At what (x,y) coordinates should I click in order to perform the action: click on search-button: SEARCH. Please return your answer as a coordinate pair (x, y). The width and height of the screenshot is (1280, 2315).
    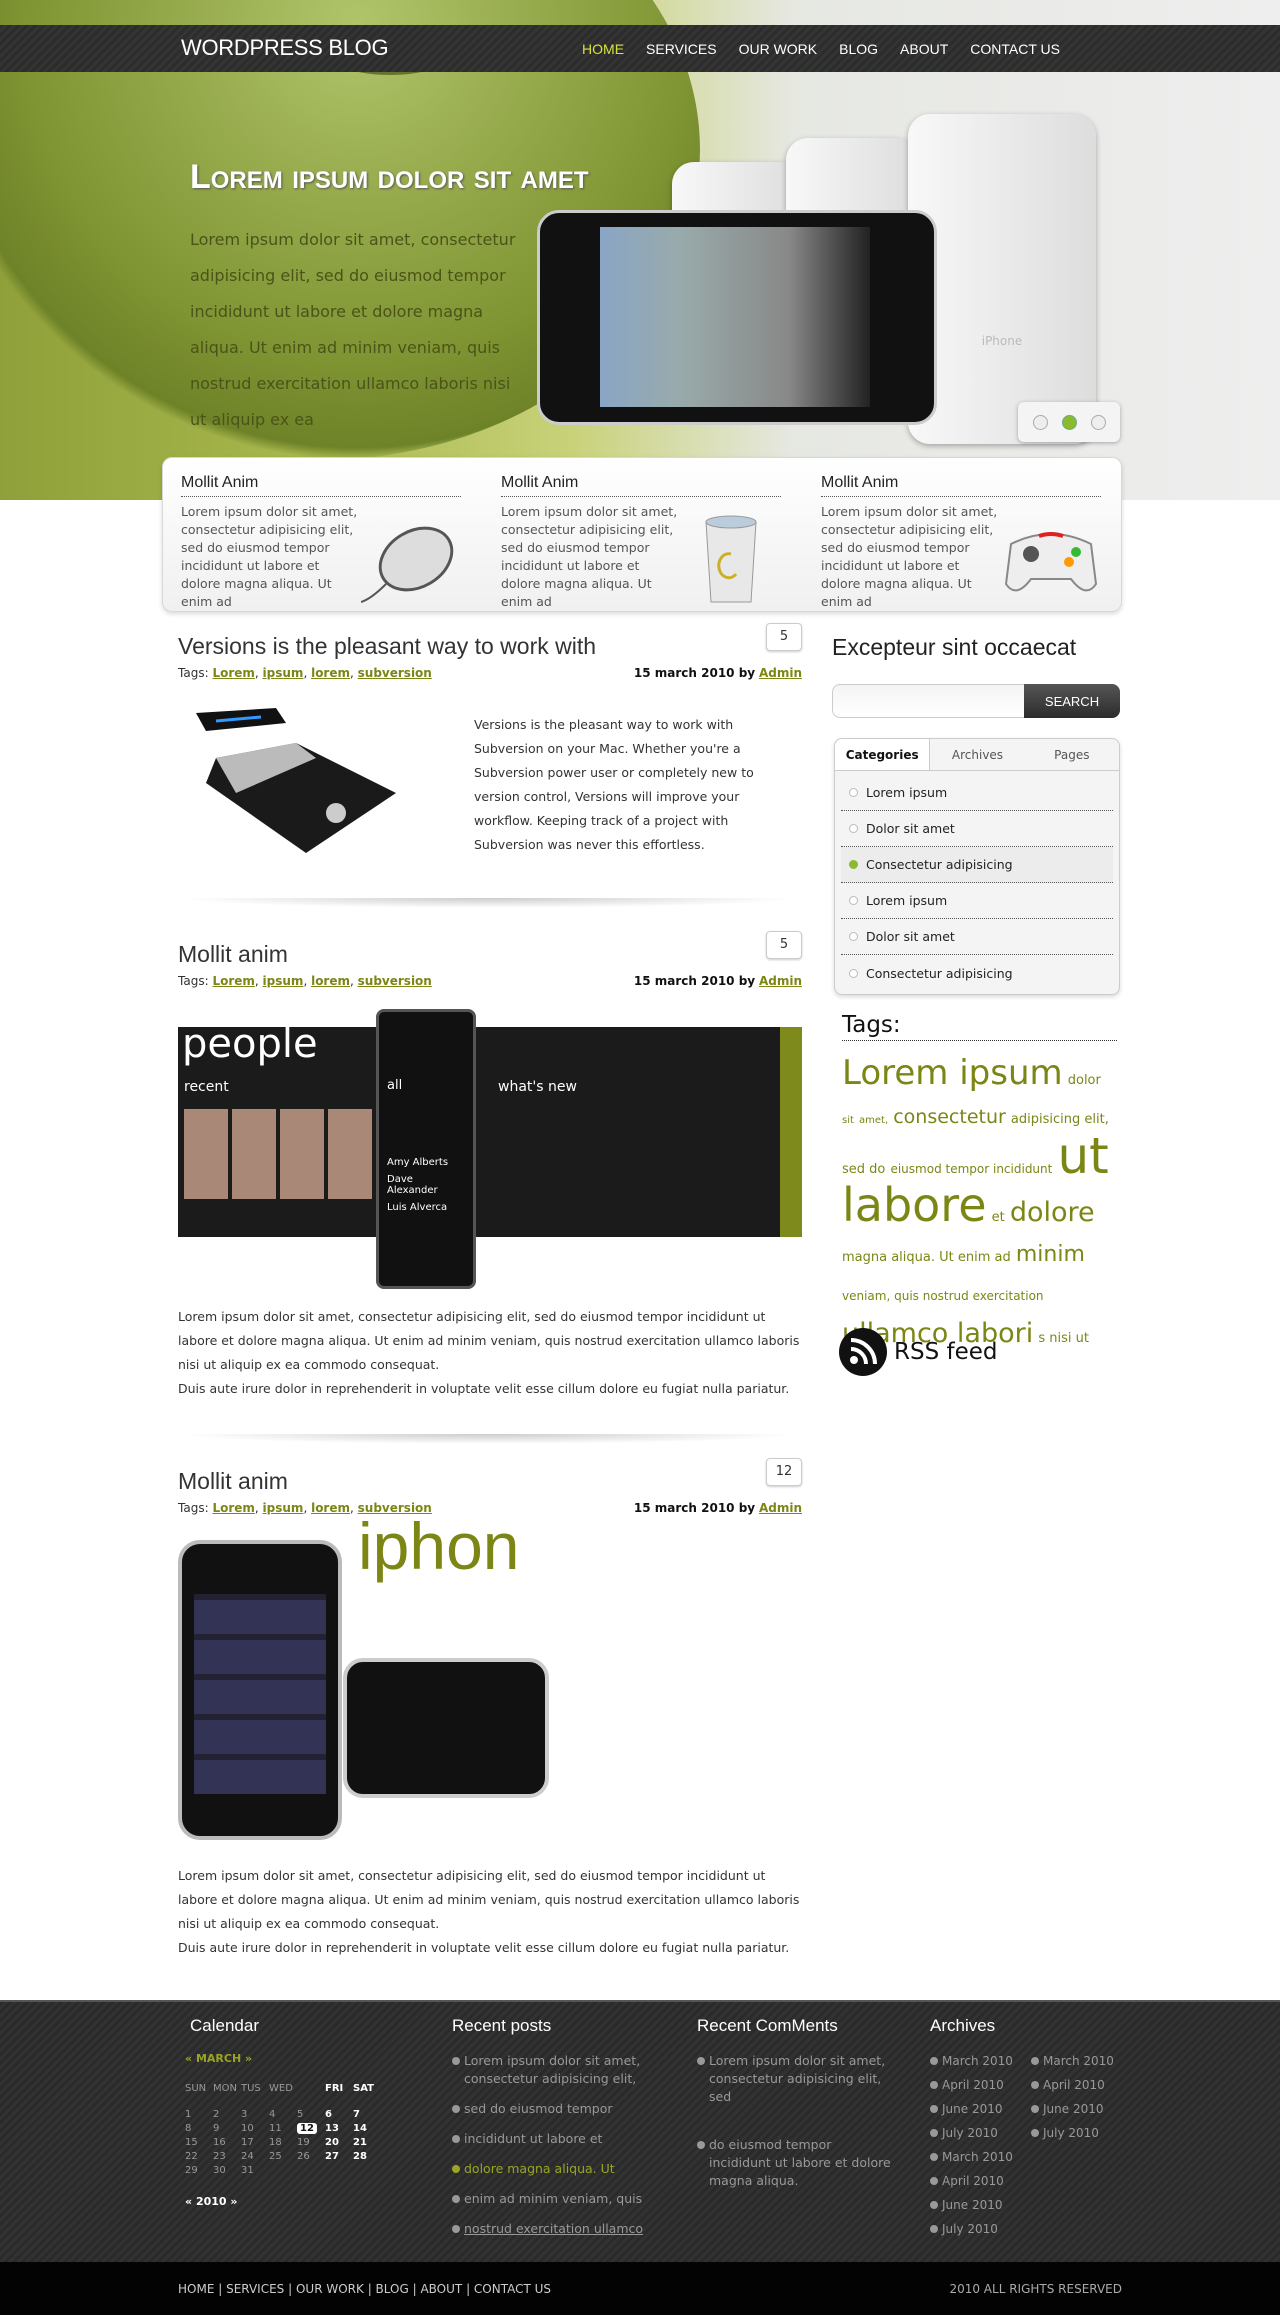
    Looking at the image, I should click on (1072, 701).